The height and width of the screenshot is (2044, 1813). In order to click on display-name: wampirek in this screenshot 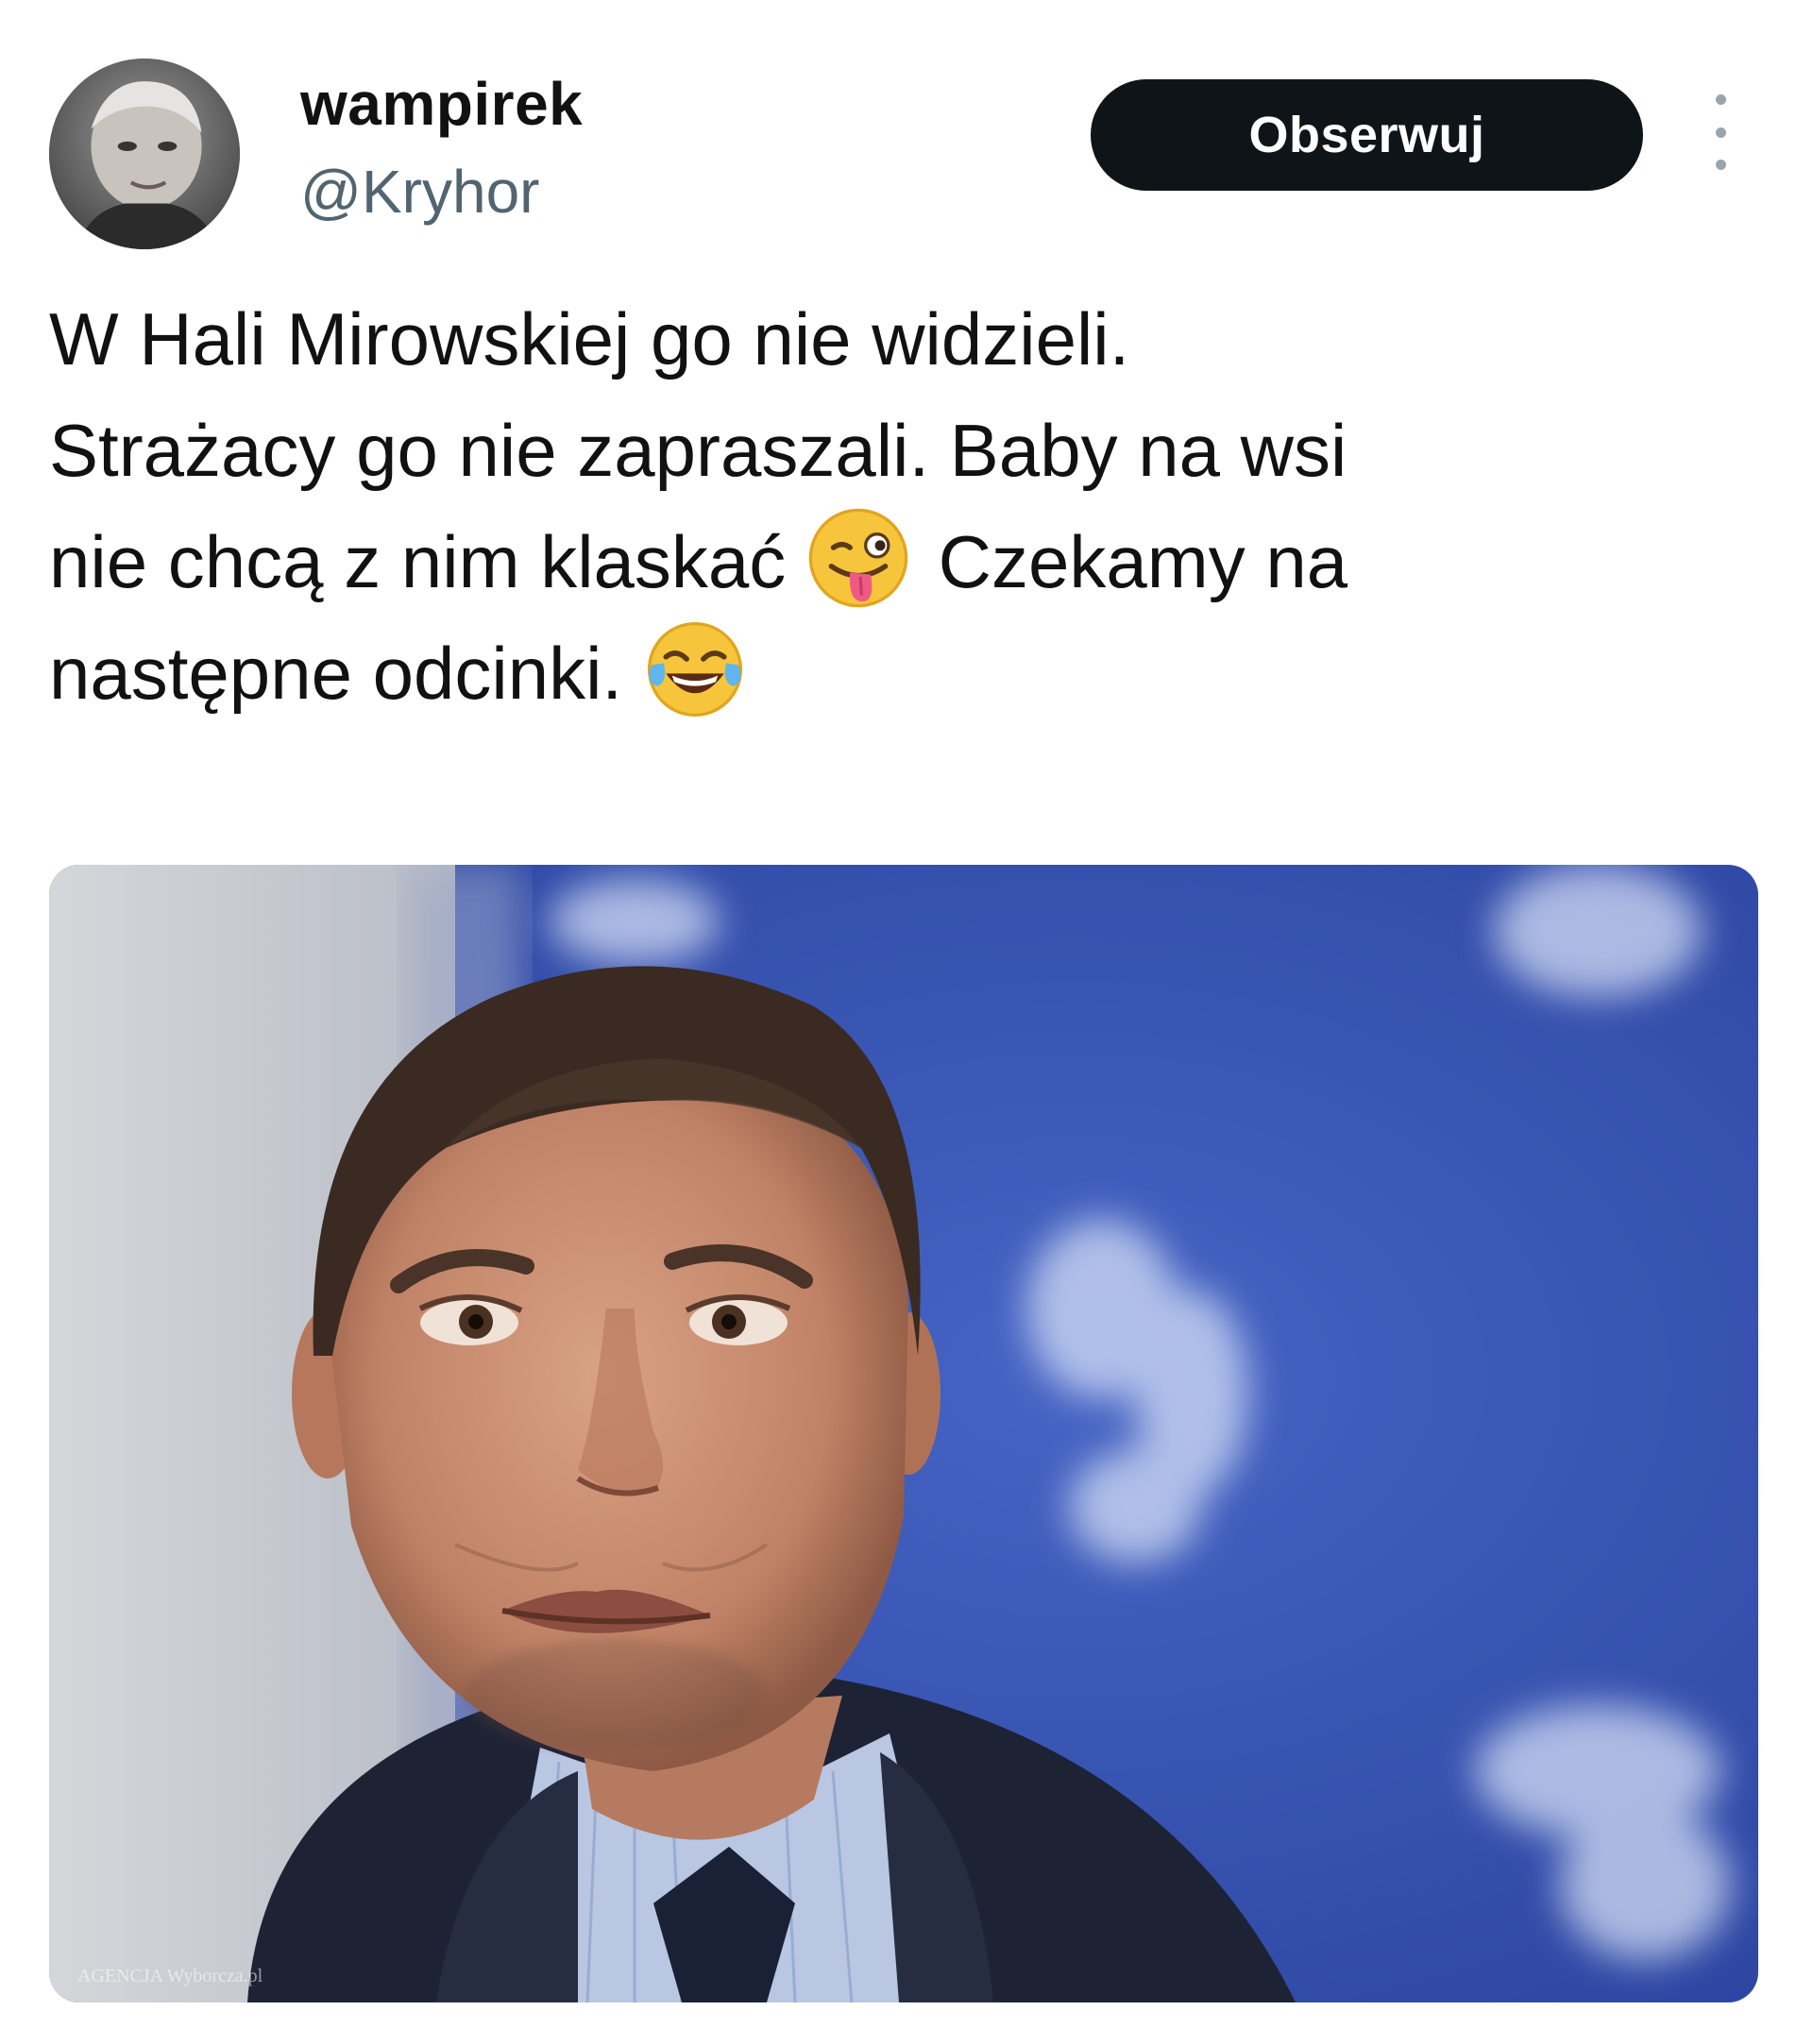, I will do `click(441, 104)`.